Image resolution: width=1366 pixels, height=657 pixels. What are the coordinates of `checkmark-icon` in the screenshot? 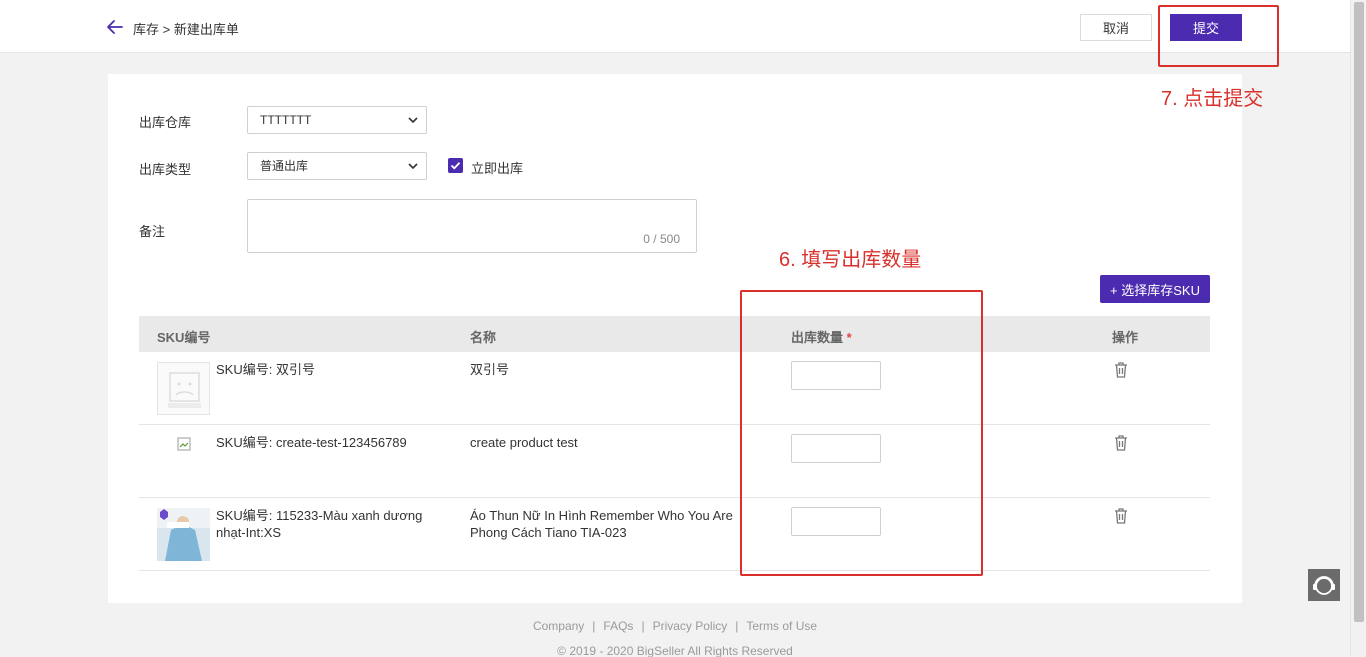 It's located at (455, 166).